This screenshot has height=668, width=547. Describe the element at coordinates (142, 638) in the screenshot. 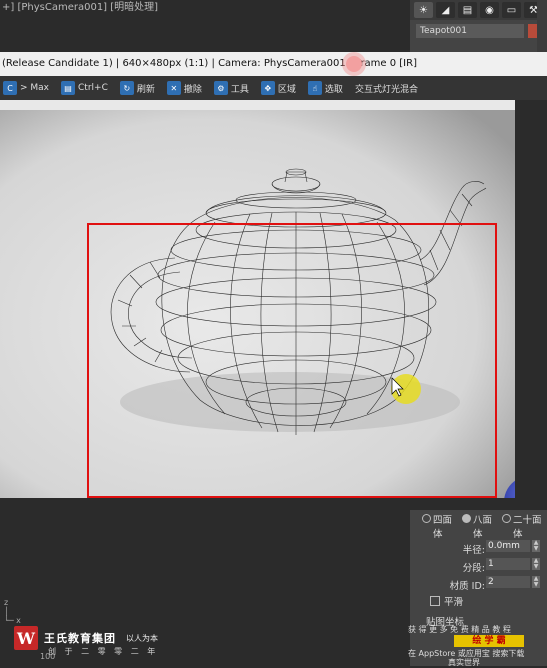

I see `logo-tagline: 以人为本` at that location.